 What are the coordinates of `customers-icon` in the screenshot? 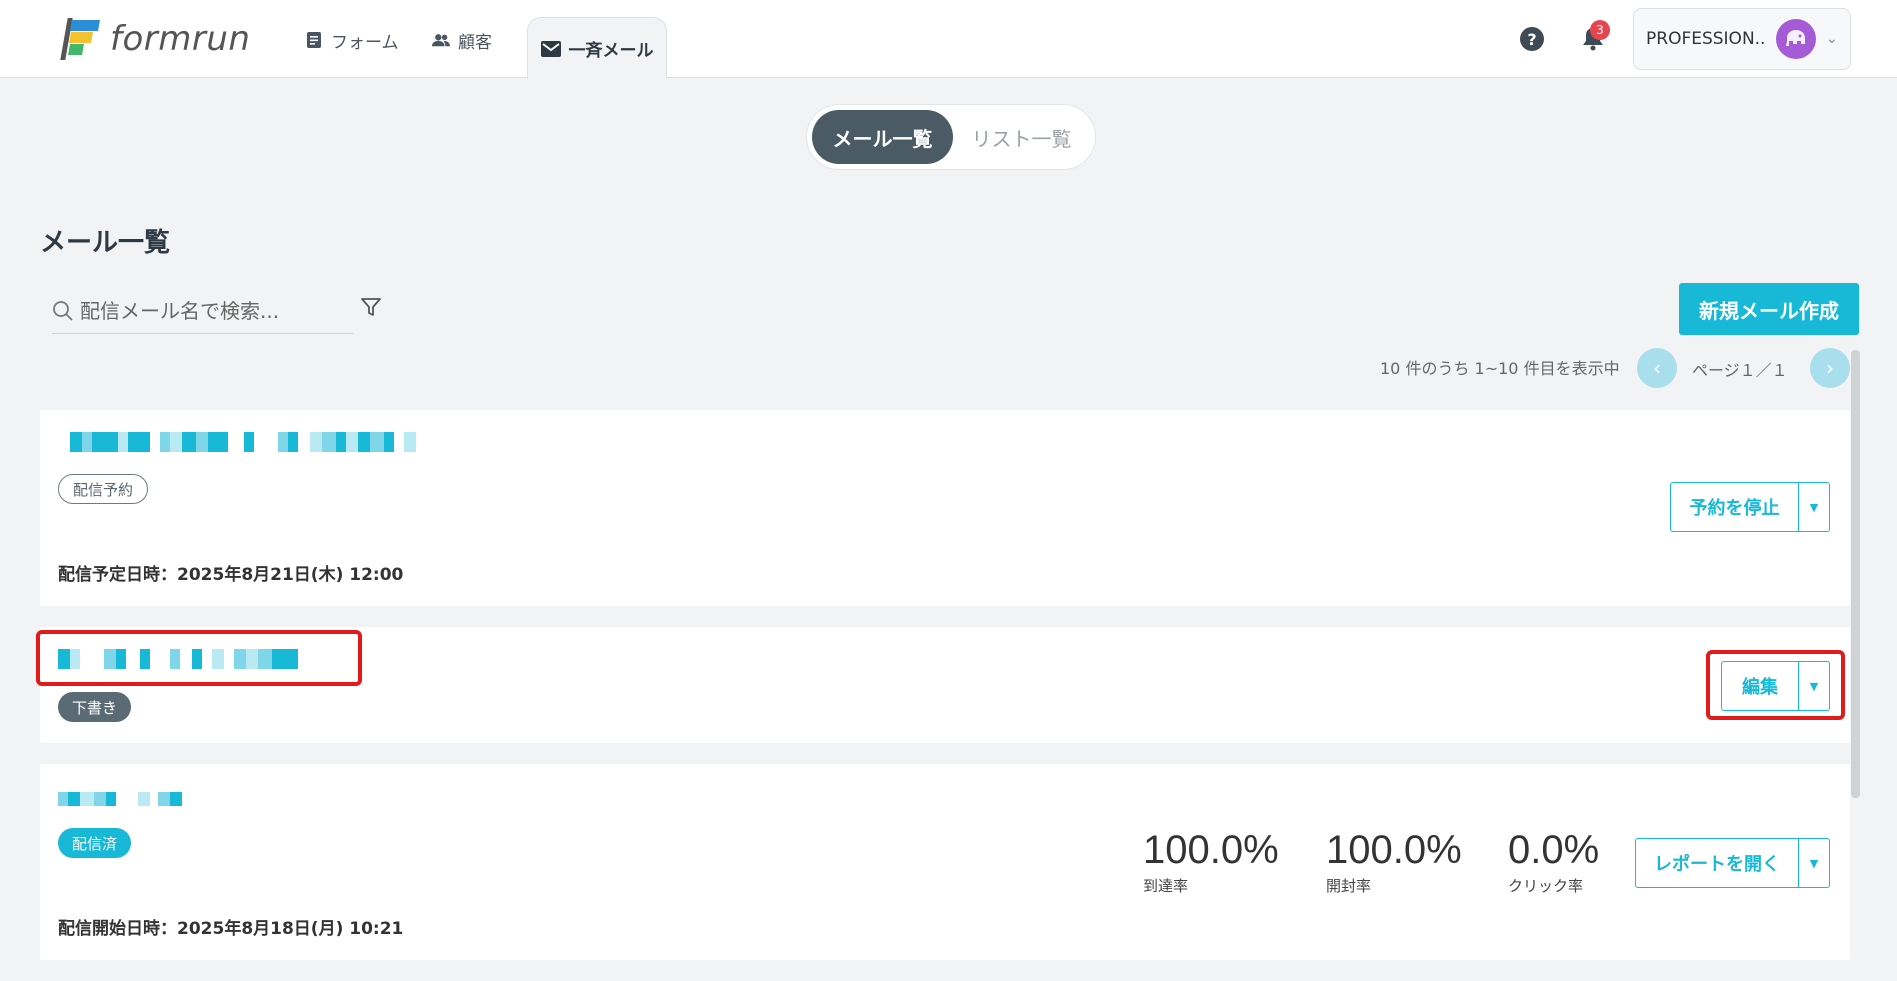 It's located at (441, 40).